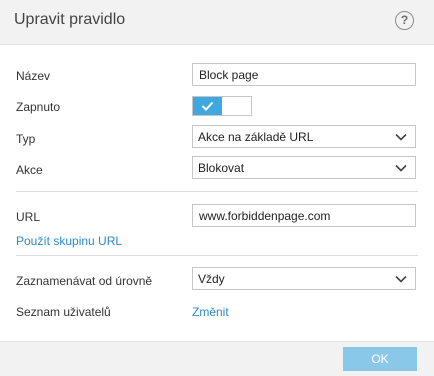 This screenshot has width=434, height=376. I want to click on type-select: Akce na základě URL, so click(304, 136).